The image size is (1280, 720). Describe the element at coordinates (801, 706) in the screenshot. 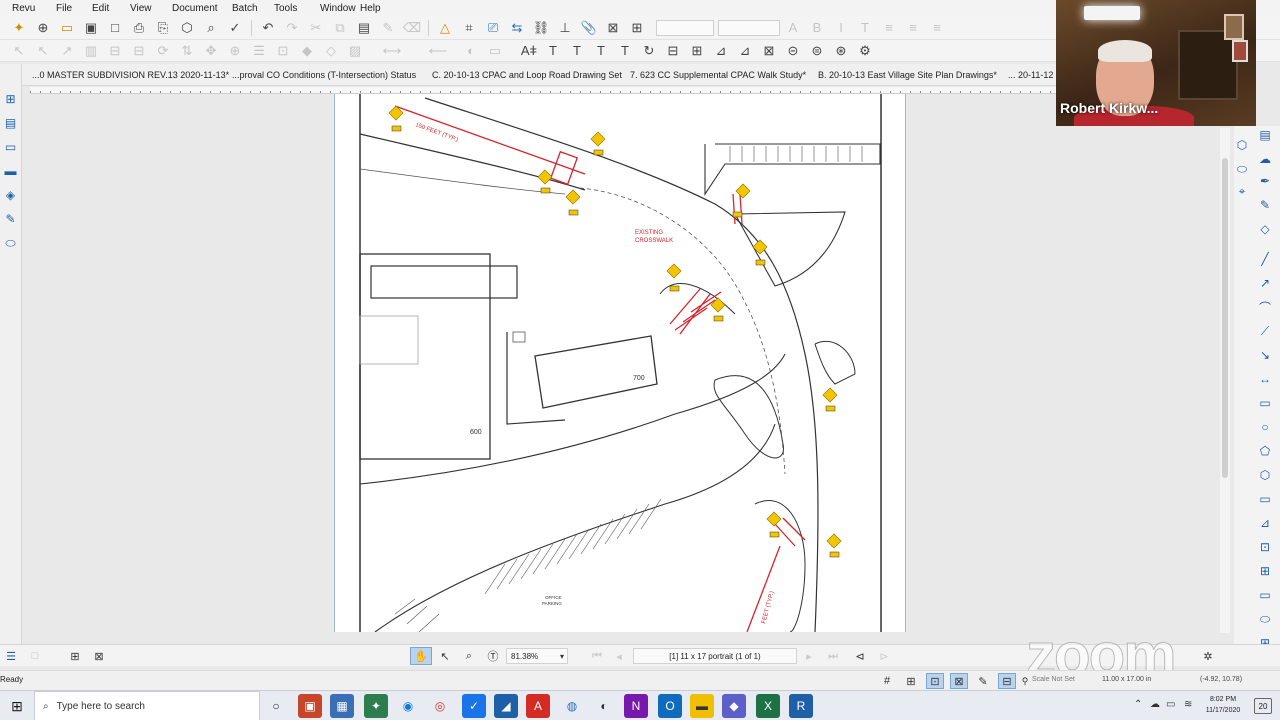

I see `revu-icon: R` at that location.